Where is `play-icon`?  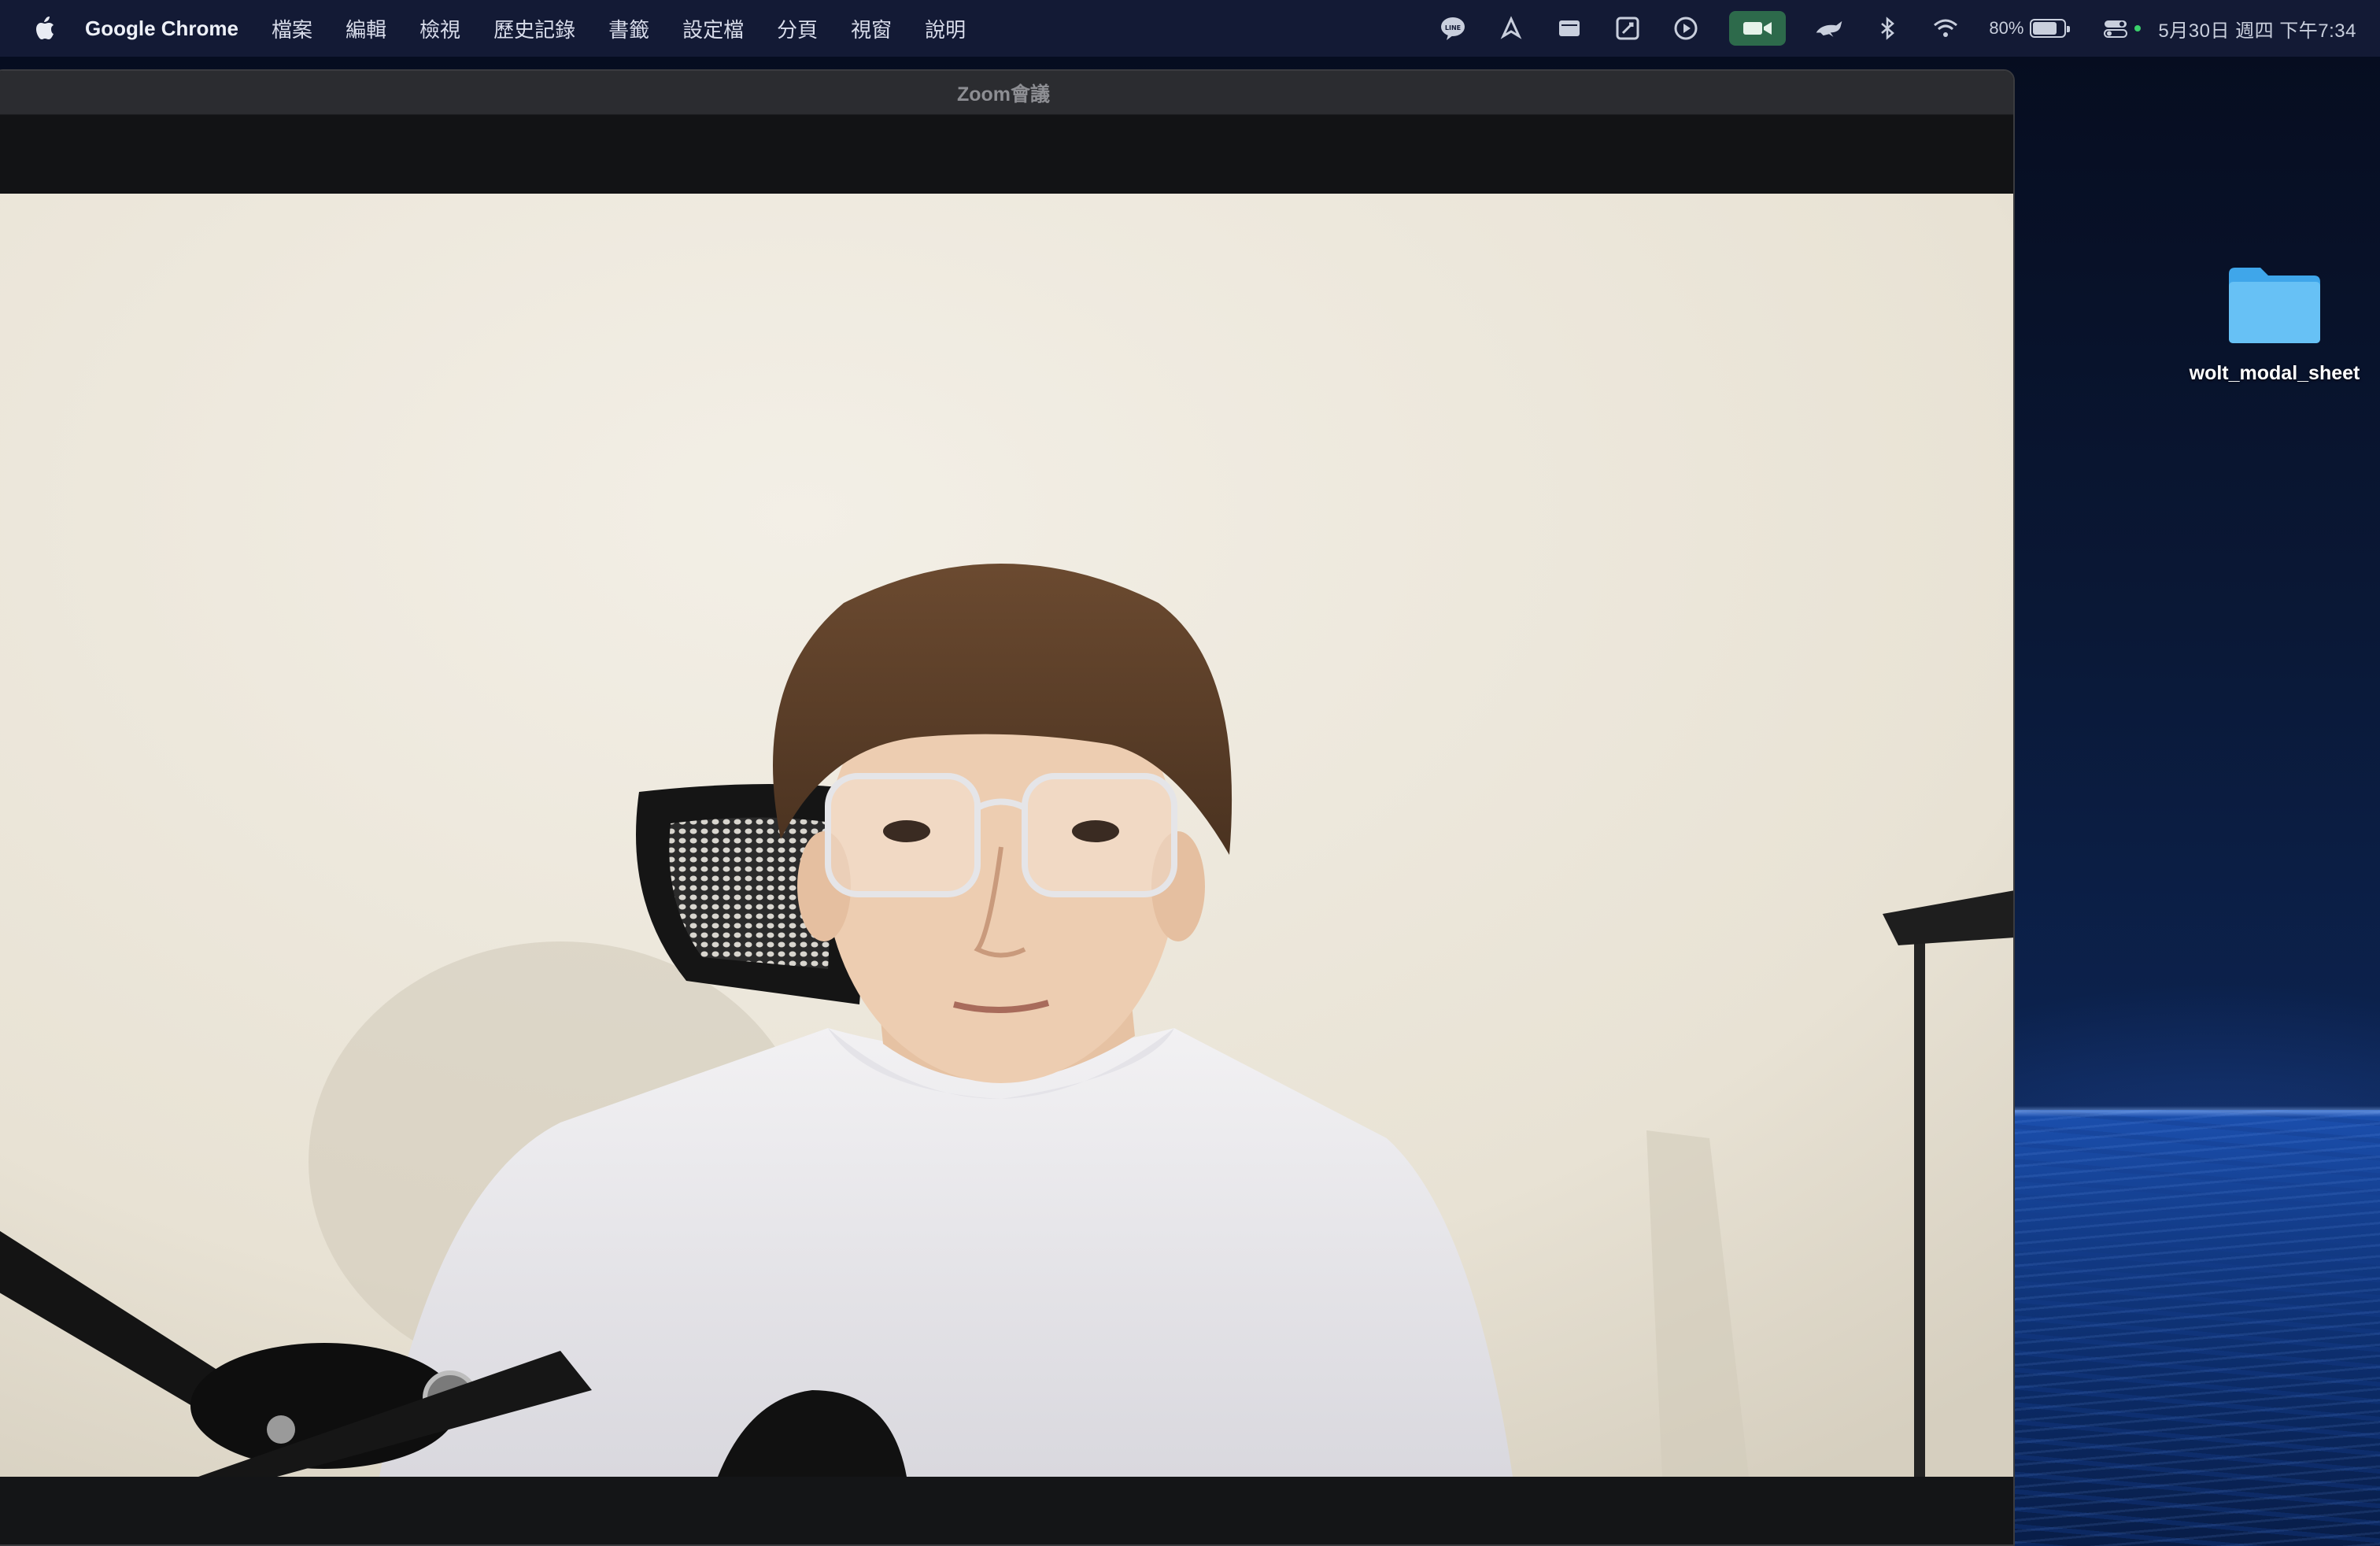 play-icon is located at coordinates (1686, 28).